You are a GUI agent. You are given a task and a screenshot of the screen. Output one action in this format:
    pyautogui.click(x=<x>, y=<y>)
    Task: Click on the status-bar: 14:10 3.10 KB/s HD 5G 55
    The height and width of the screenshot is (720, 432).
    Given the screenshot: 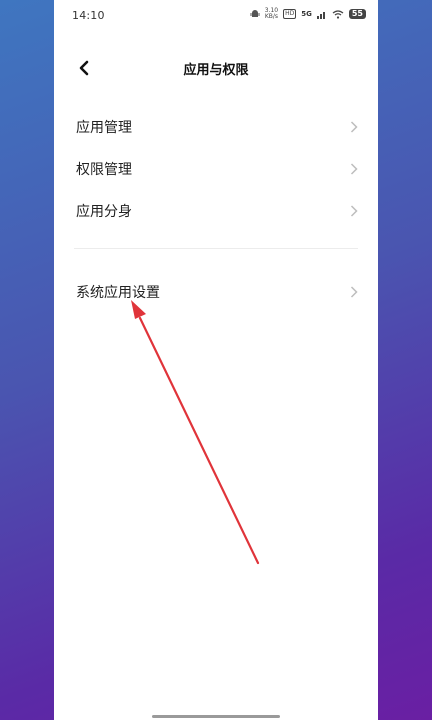 What is the action you would take?
    pyautogui.click(x=216, y=15)
    